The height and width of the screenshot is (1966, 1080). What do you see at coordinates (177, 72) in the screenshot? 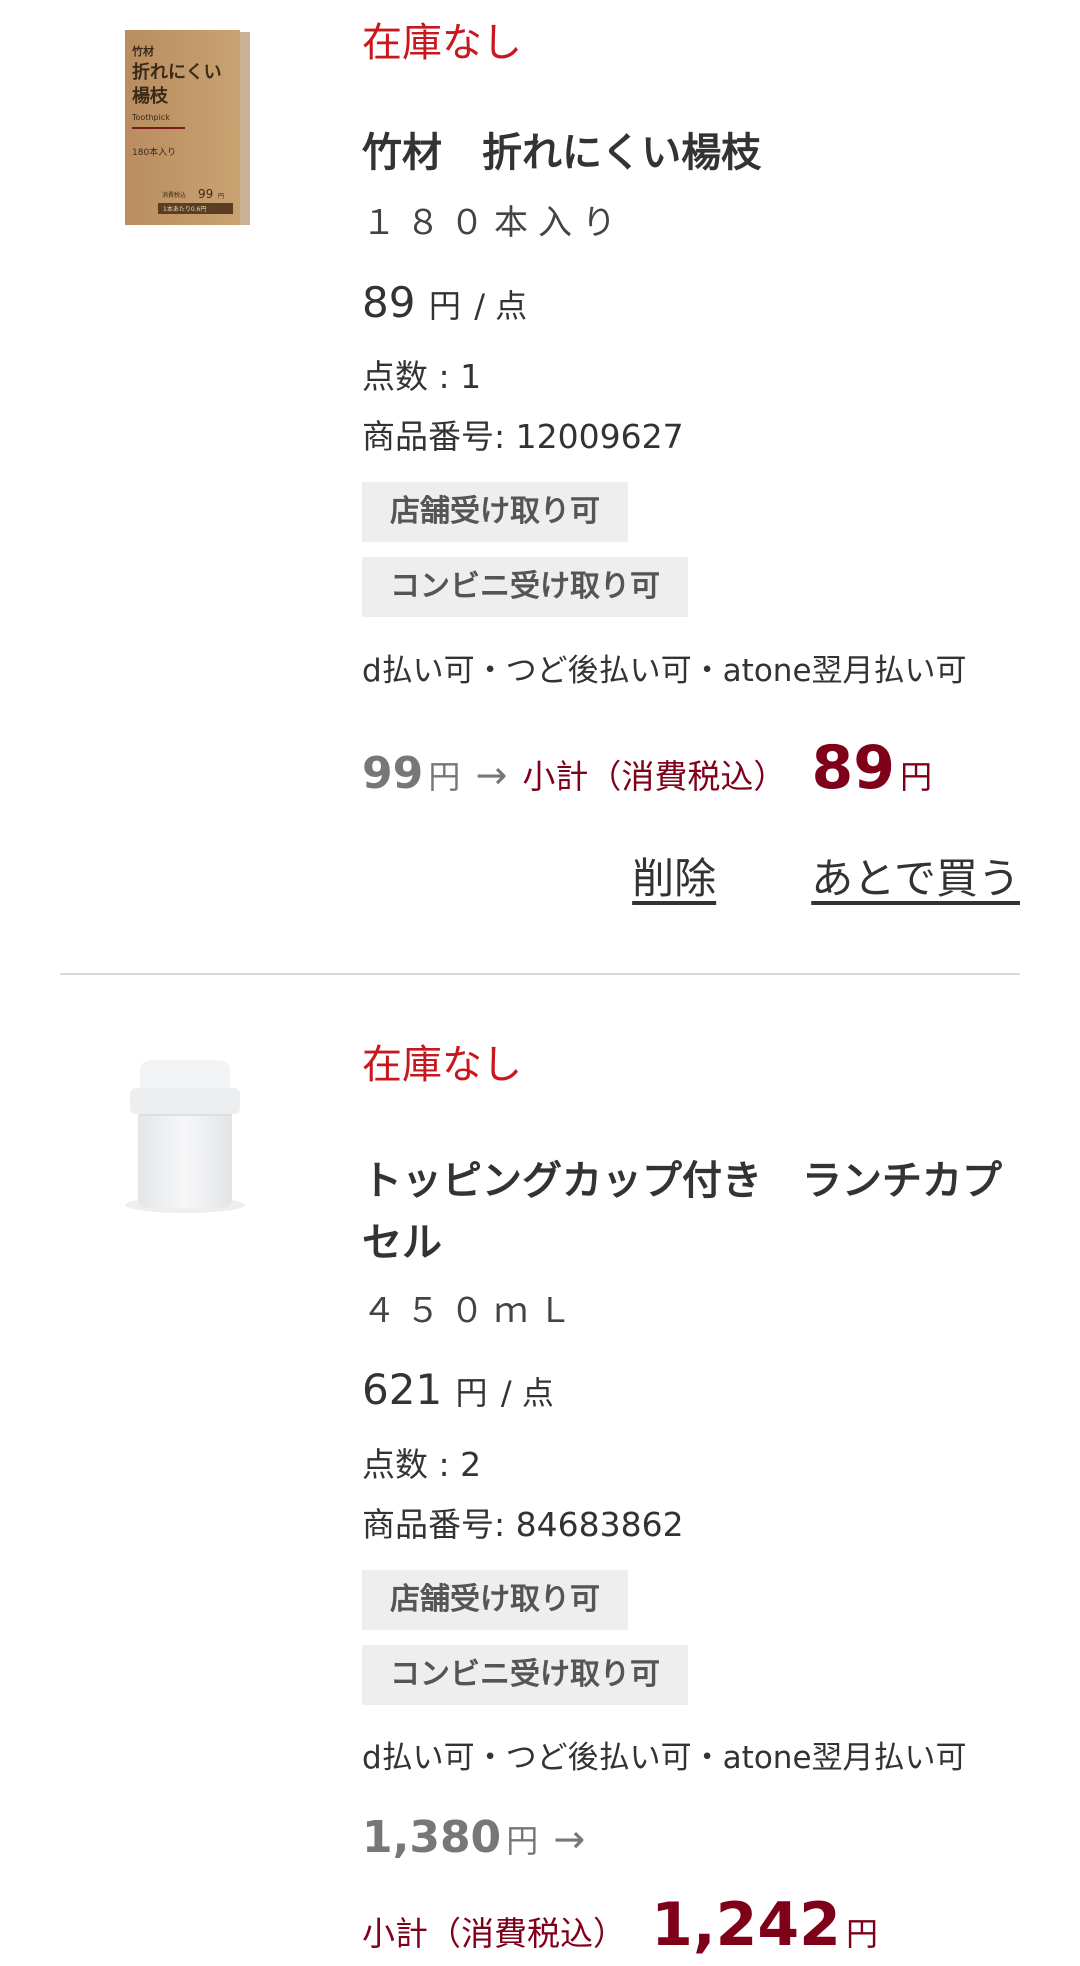
I see `box-text-2: 折れにくい` at bounding box center [177, 72].